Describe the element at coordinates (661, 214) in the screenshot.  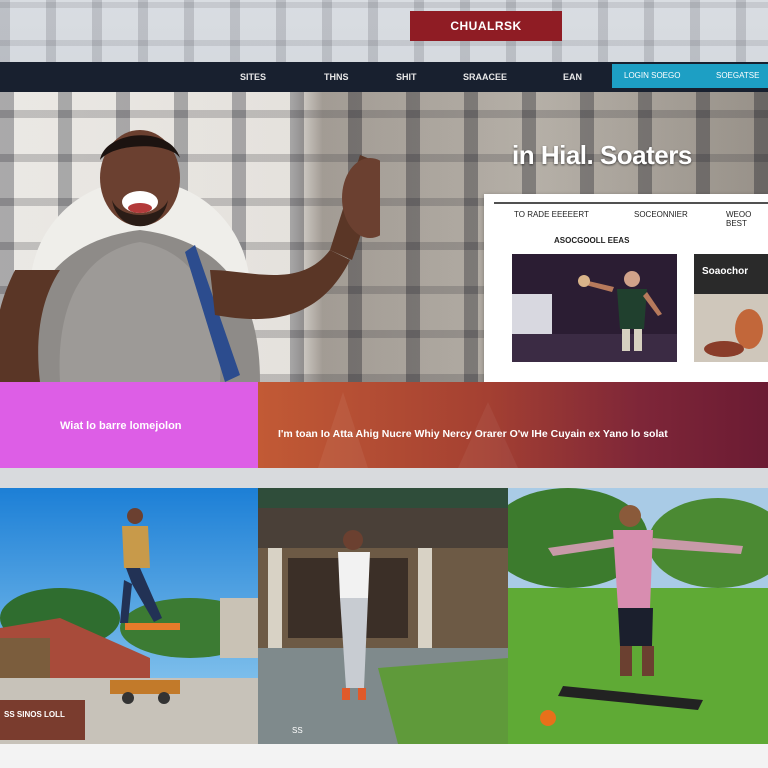
I see `card-header-mid: SOCEONNIER` at that location.